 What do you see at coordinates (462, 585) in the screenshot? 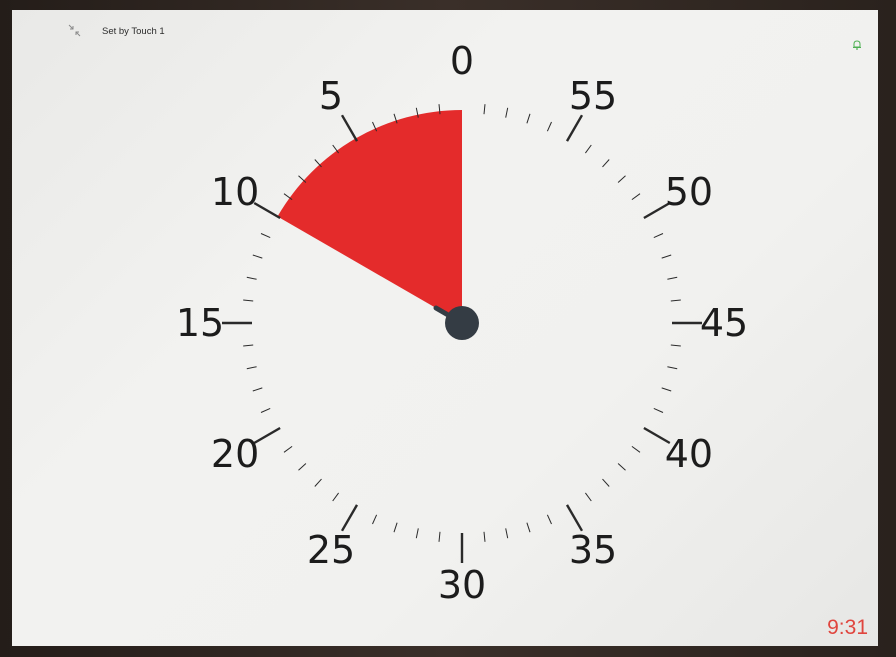
I see `dial-label: 30` at bounding box center [462, 585].